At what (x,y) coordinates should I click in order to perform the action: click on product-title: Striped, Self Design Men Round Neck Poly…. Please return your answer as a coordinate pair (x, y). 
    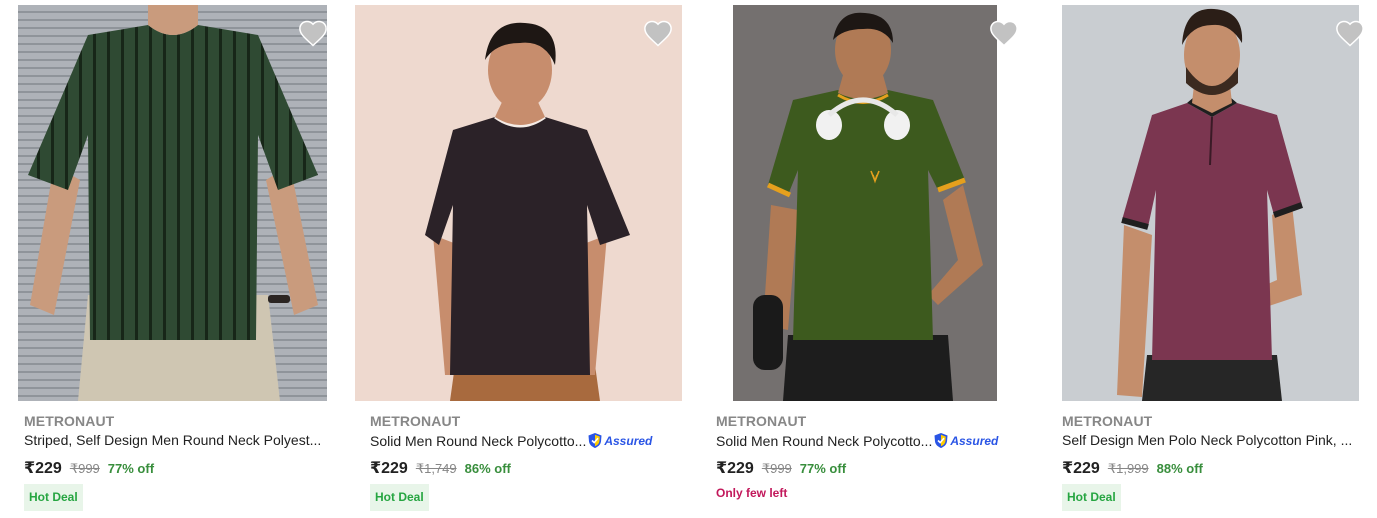
    Looking at the image, I should click on (172, 440).